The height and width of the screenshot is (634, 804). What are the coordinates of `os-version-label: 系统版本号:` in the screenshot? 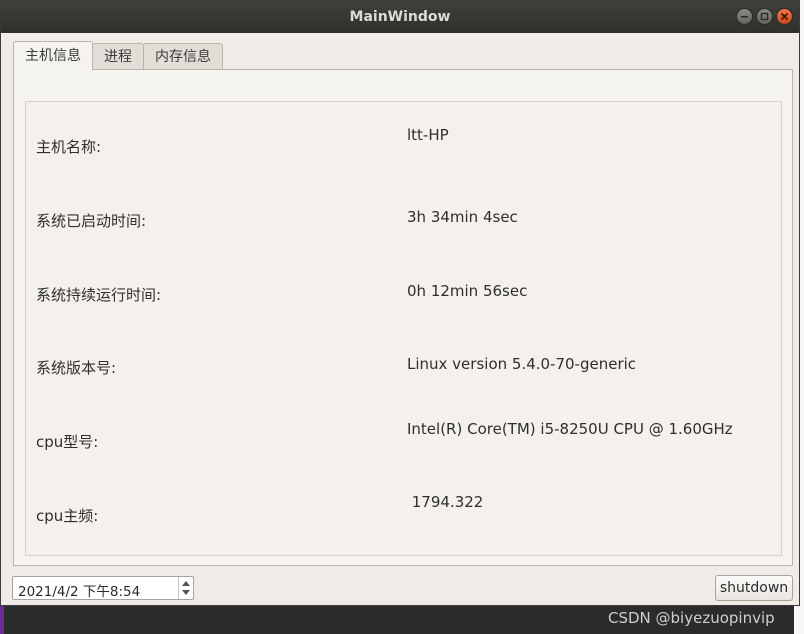 It's located at (76, 368).